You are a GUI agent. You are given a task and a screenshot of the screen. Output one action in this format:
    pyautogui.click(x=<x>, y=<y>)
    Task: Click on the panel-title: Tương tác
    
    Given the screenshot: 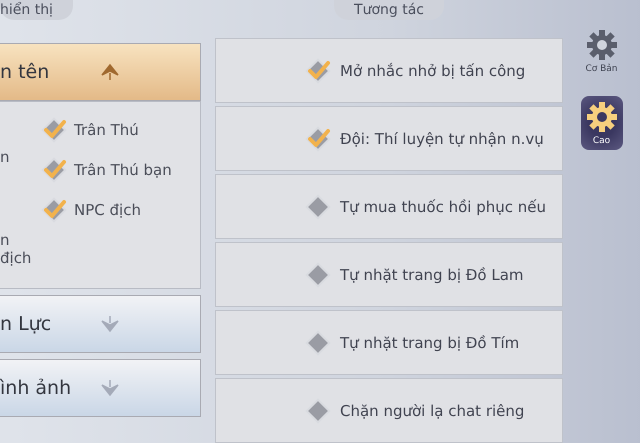 What is the action you would take?
    pyautogui.click(x=389, y=10)
    